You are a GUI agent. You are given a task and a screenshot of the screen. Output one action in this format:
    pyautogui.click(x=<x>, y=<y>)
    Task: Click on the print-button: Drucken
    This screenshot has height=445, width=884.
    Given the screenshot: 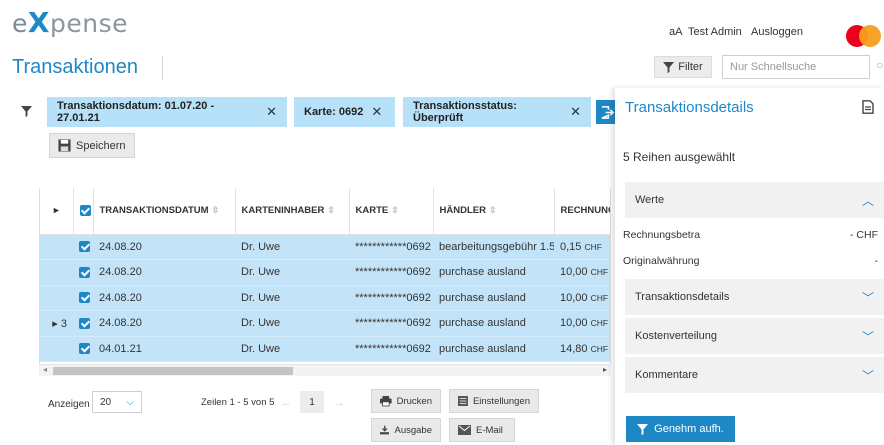 What is the action you would take?
    pyautogui.click(x=406, y=401)
    